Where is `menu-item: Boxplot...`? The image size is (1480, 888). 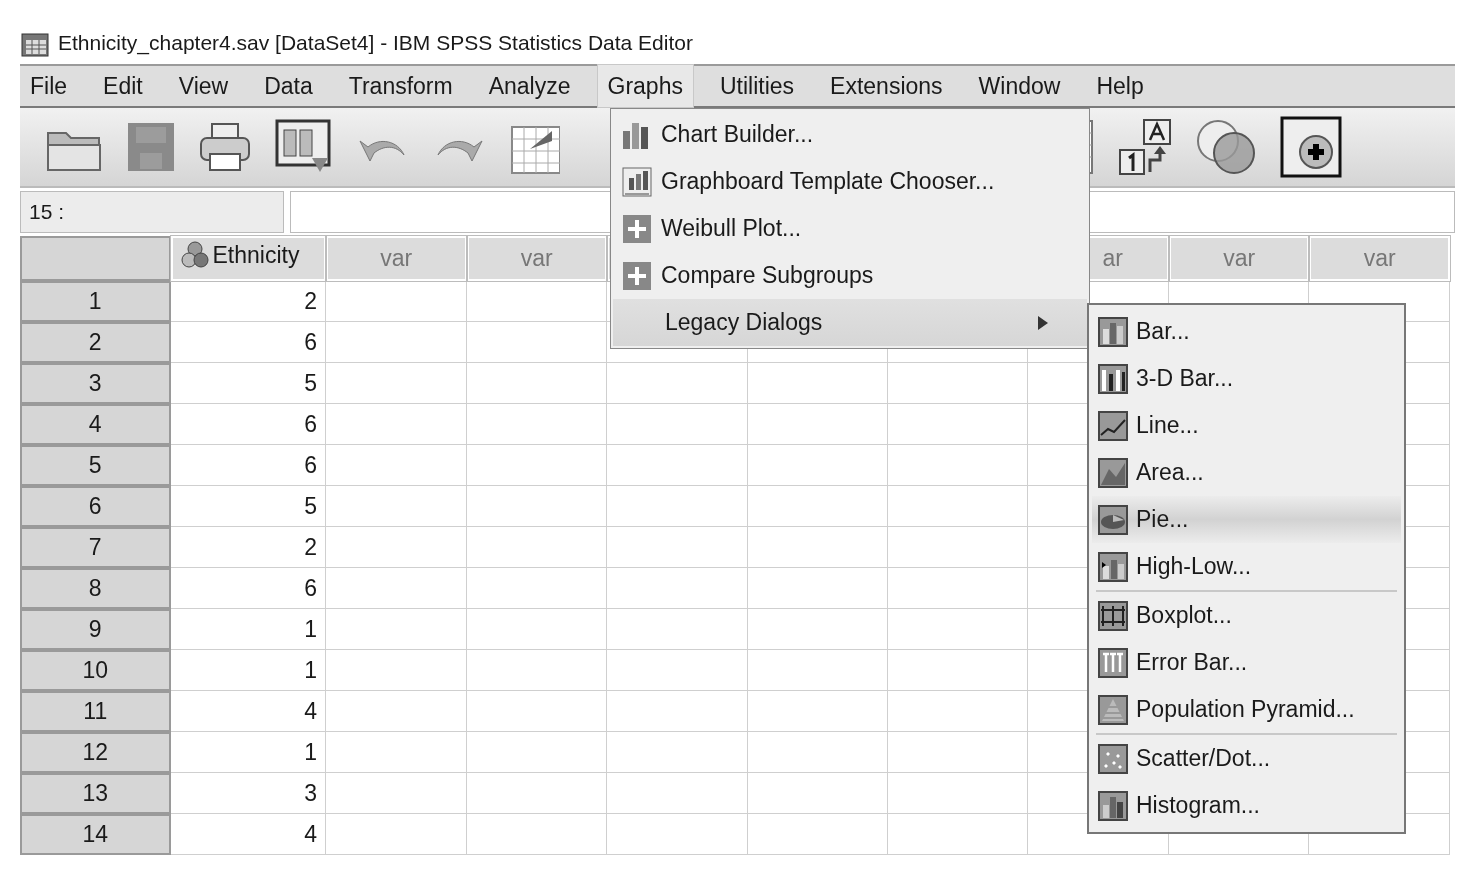
menu-item: Boxplot... is located at coordinates (1246, 615).